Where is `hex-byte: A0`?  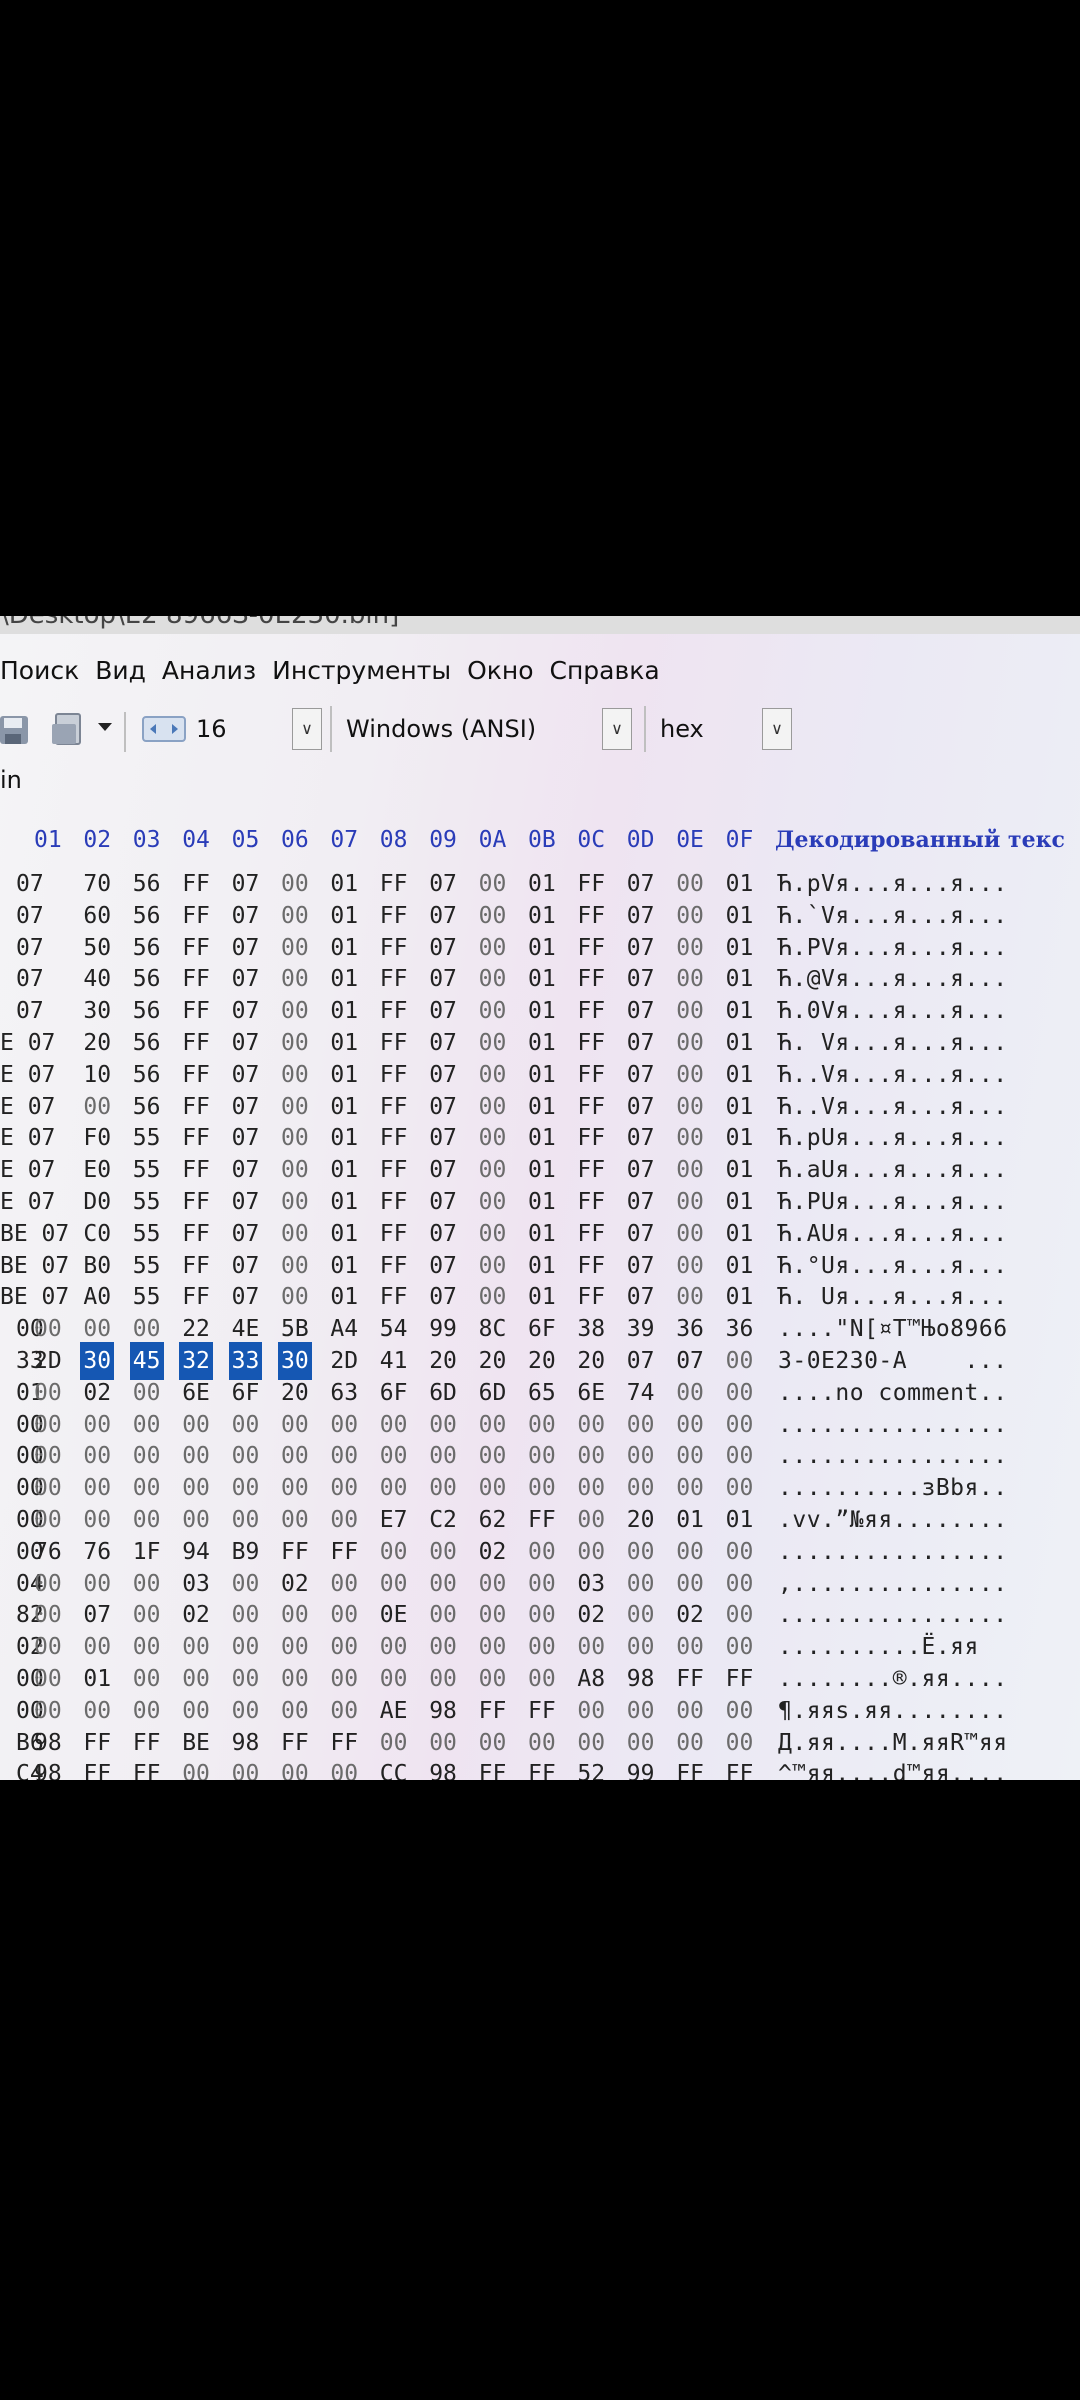
hex-byte: A0 is located at coordinates (97, 1297).